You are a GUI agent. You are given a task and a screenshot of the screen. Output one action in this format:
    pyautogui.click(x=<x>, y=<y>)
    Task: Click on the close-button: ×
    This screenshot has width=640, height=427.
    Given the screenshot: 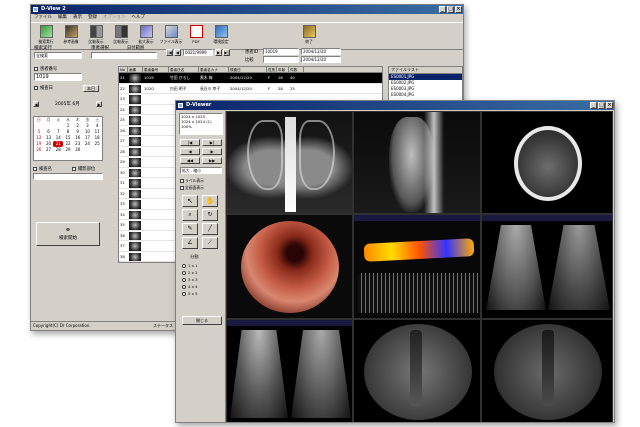 What is the action you would take?
    pyautogui.click(x=458, y=9)
    